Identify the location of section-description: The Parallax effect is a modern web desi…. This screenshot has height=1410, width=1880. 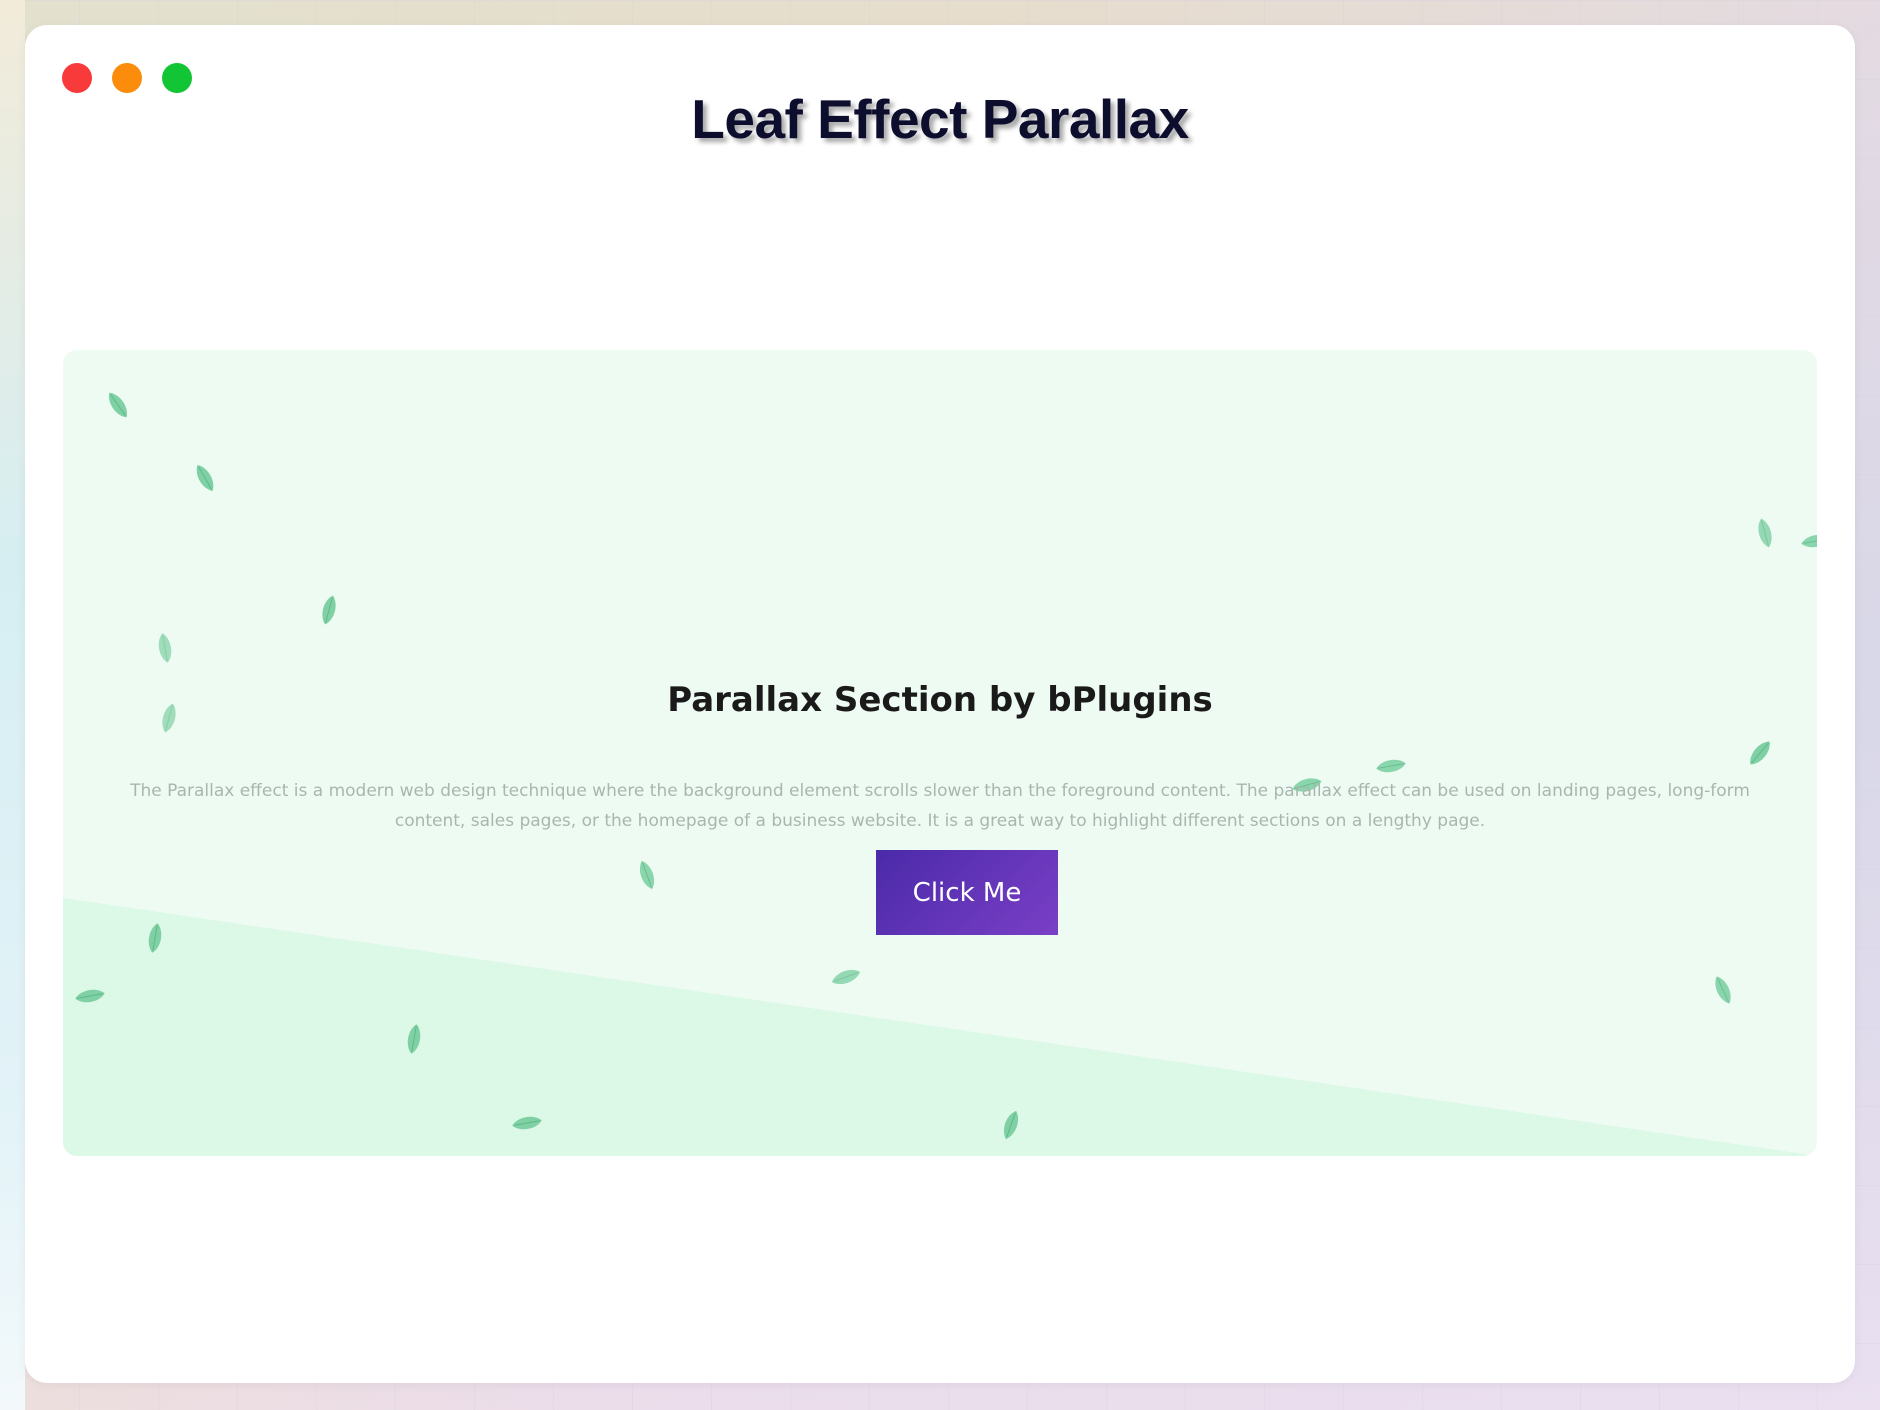
(940, 806).